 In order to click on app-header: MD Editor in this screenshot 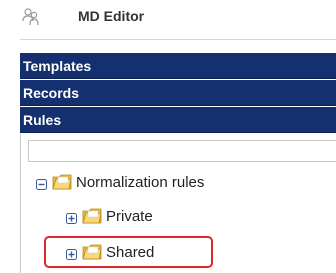, I will do `click(168, 18)`.